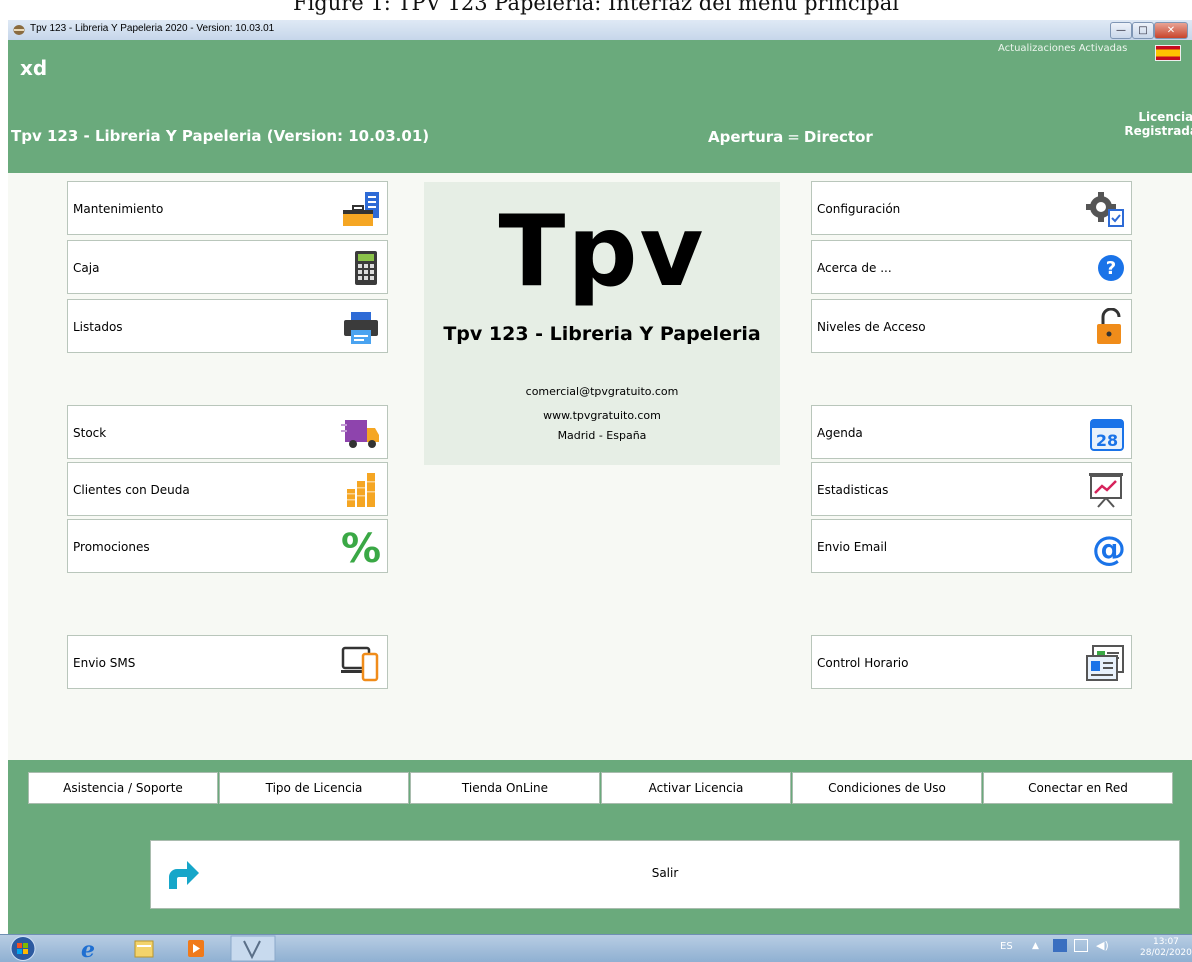 The width and height of the screenshot is (1192, 962). Describe the element at coordinates (19, 30) in the screenshot. I see `app-icon` at that location.